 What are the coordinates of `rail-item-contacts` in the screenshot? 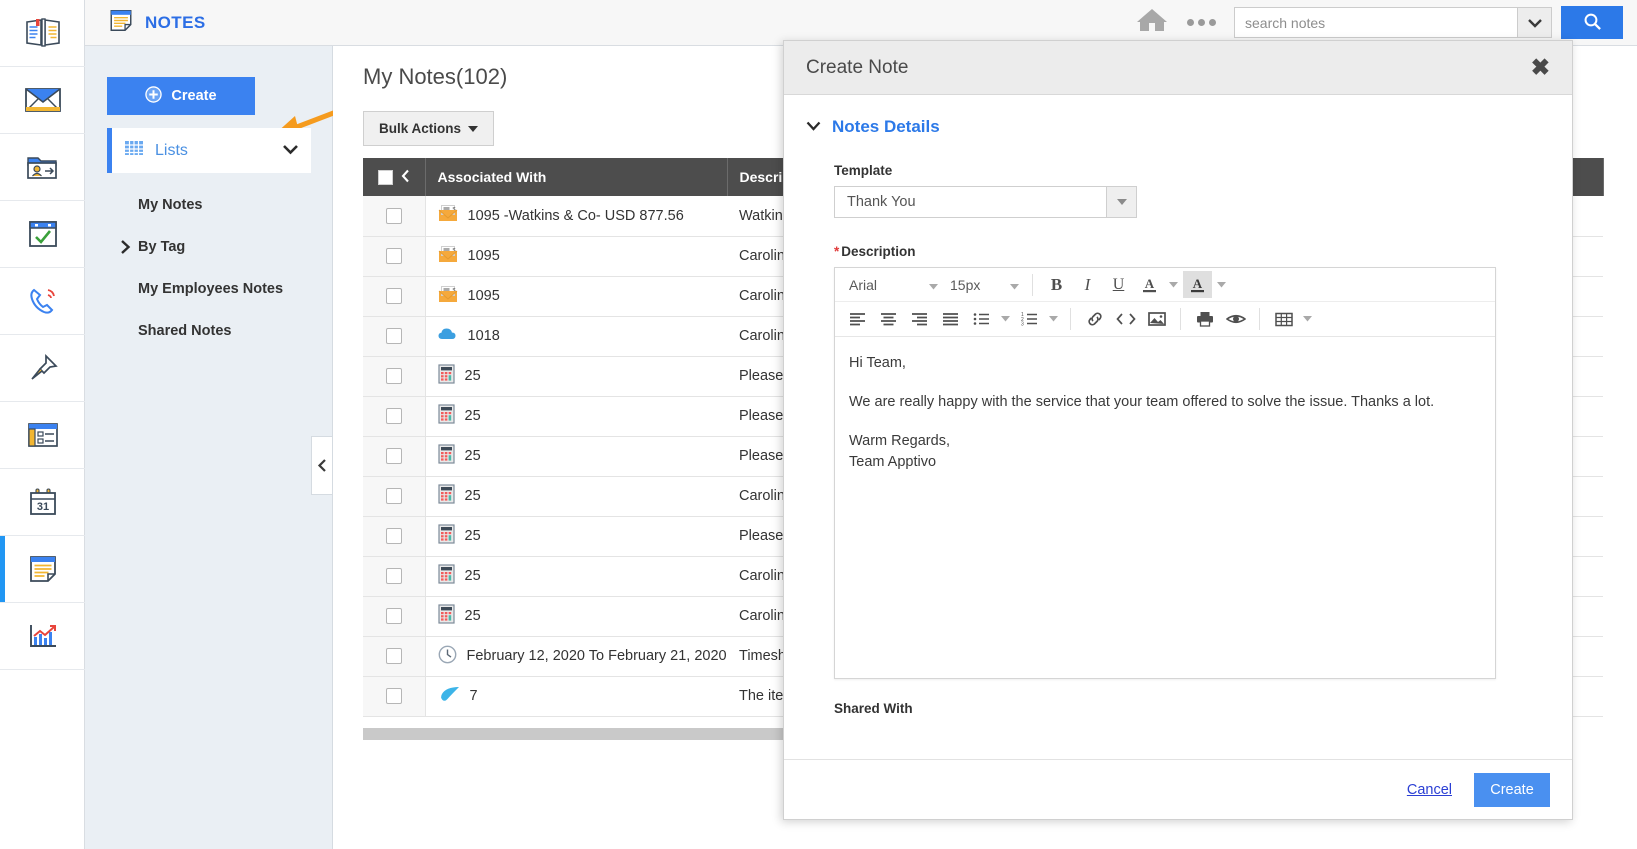 It's located at (42, 167).